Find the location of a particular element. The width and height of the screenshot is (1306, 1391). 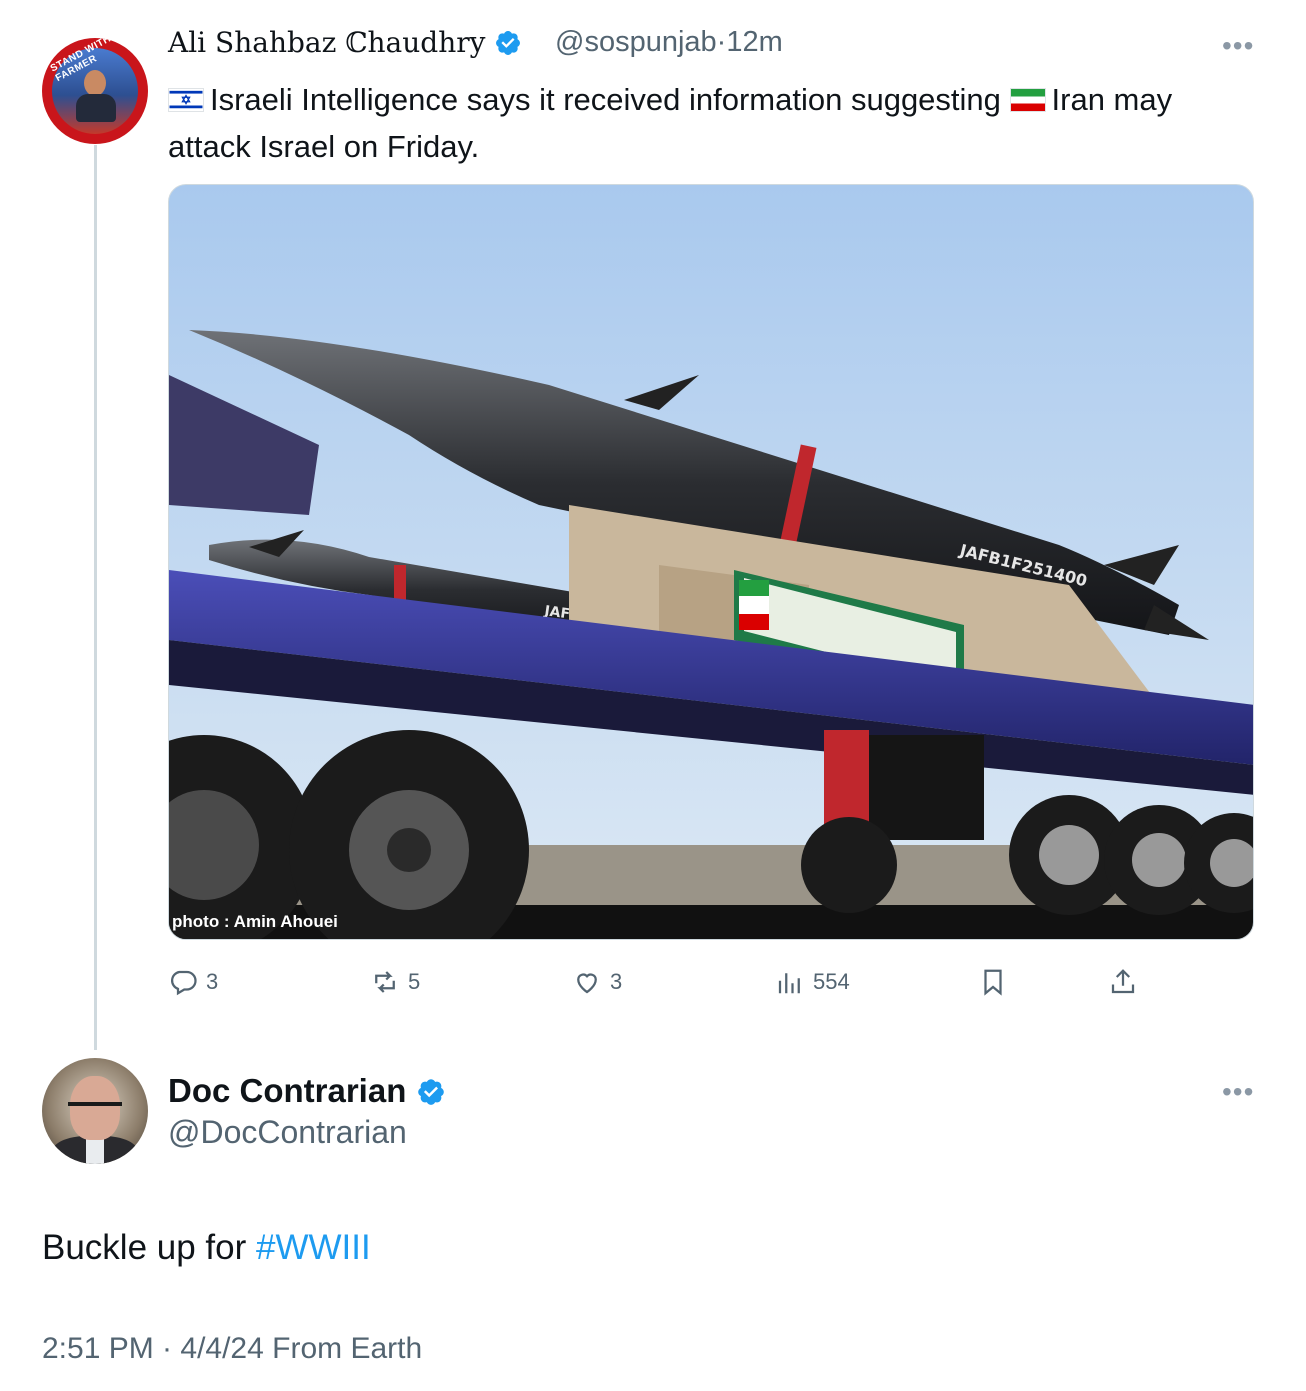

author-handle: @DocContrarian is located at coordinates (287, 1132).